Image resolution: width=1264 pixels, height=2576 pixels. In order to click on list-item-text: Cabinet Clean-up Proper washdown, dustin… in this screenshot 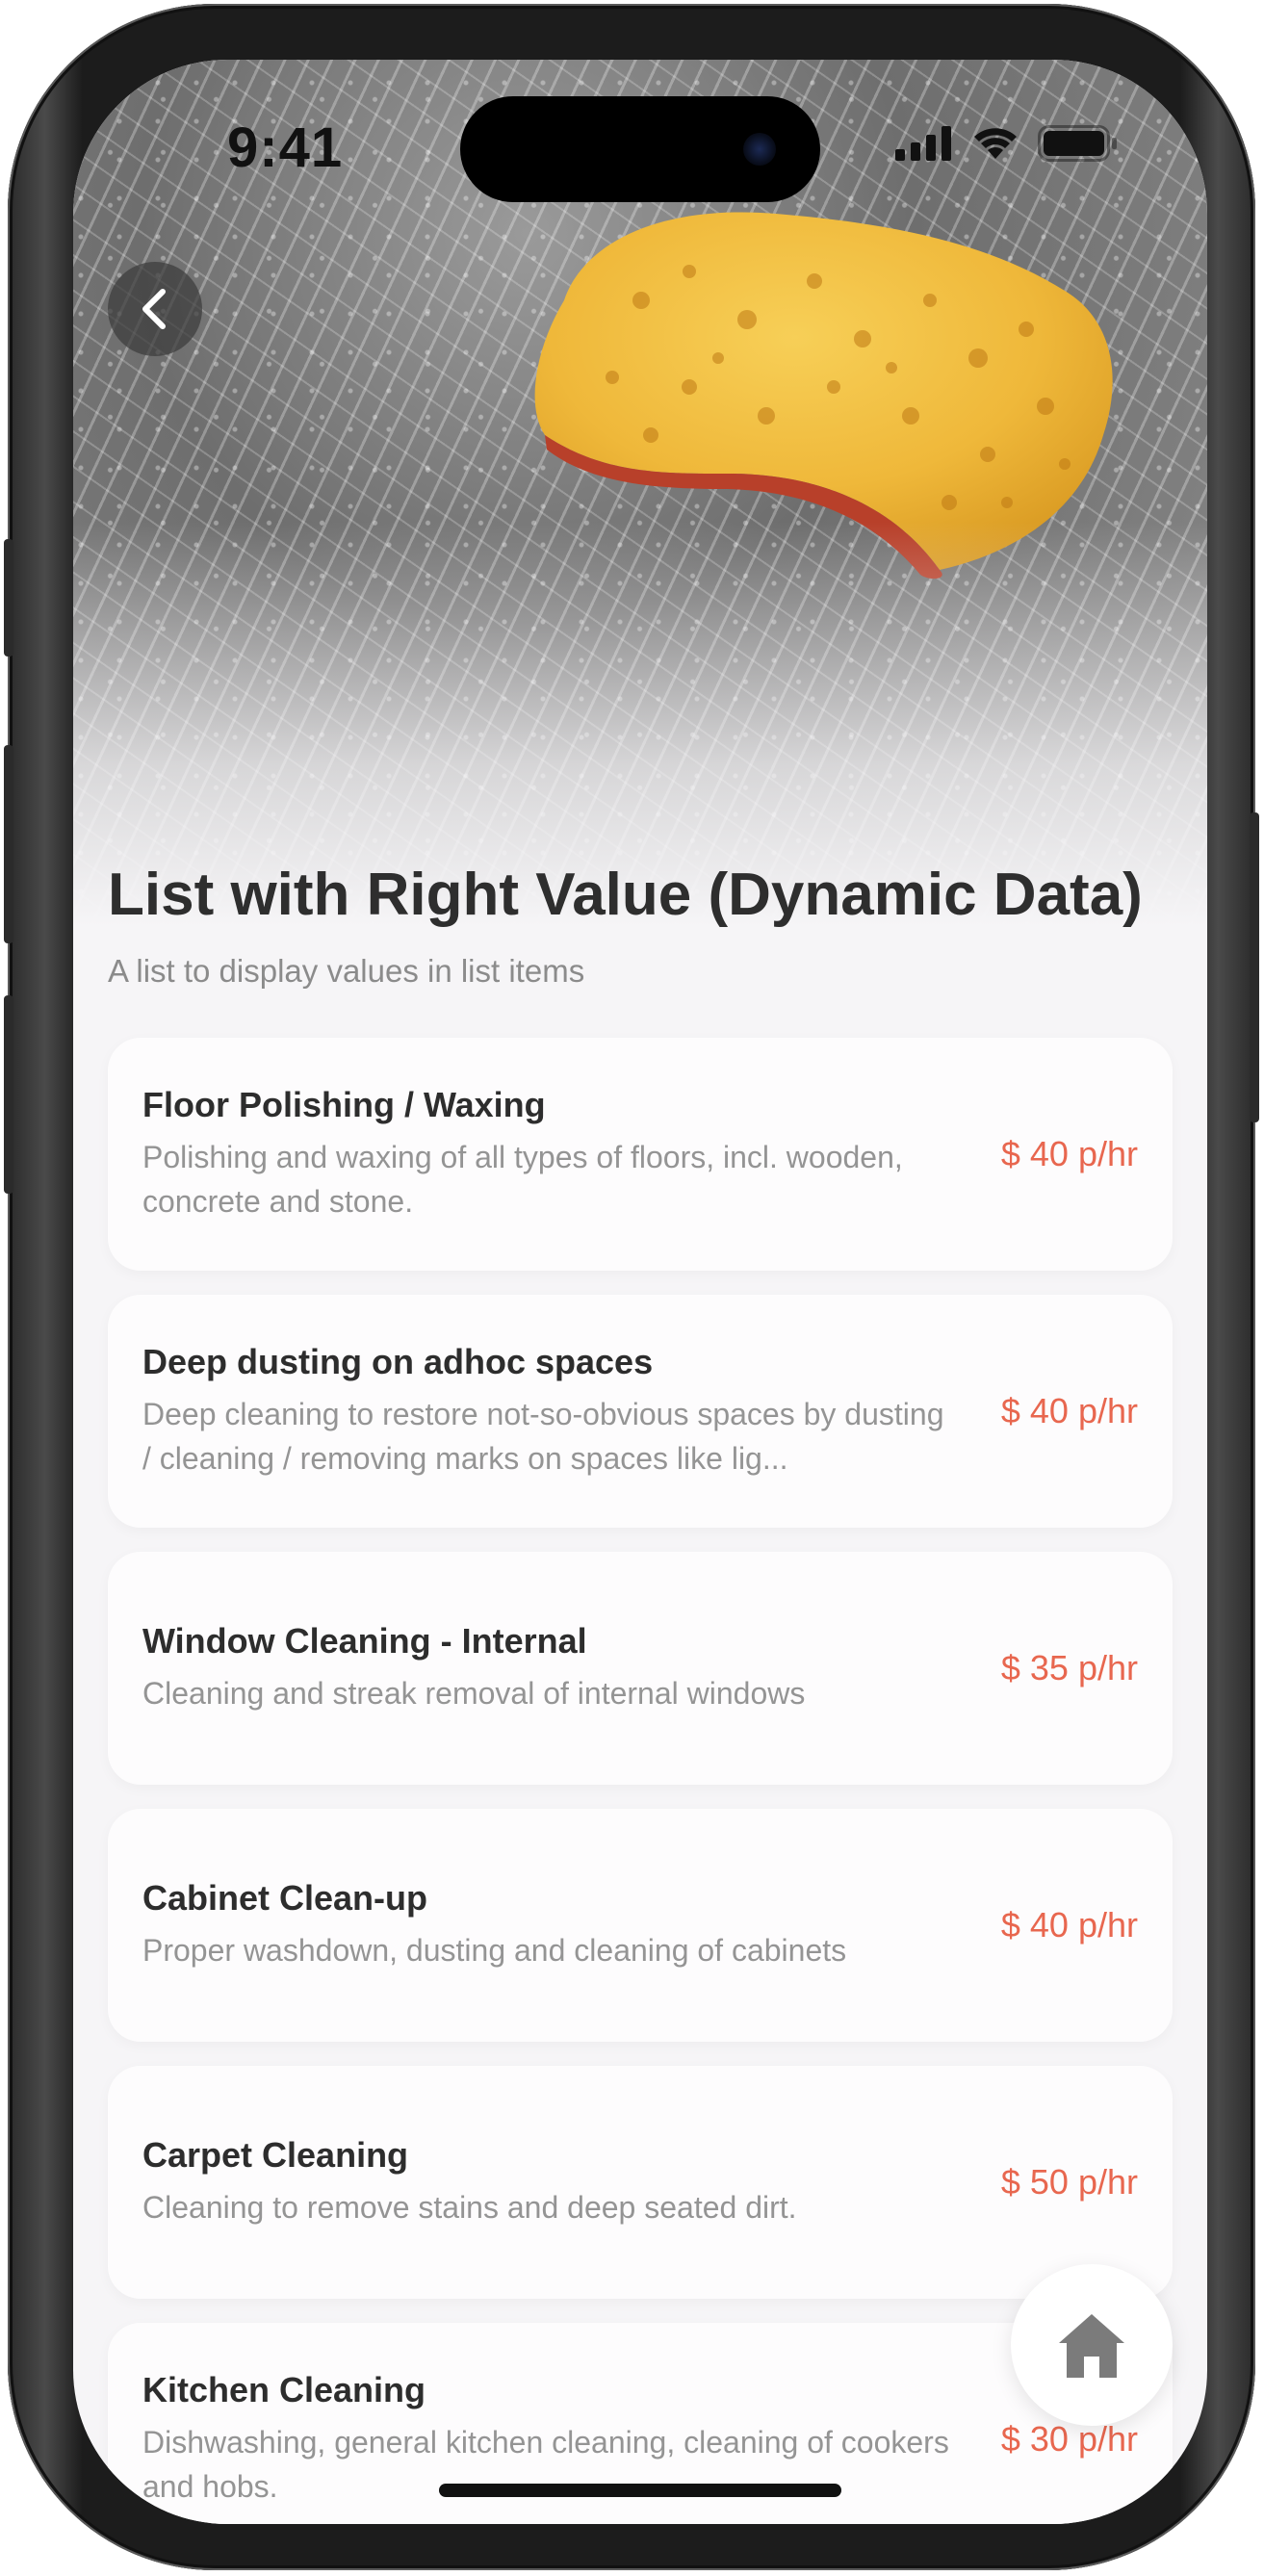, I will do `click(551, 1925)`.